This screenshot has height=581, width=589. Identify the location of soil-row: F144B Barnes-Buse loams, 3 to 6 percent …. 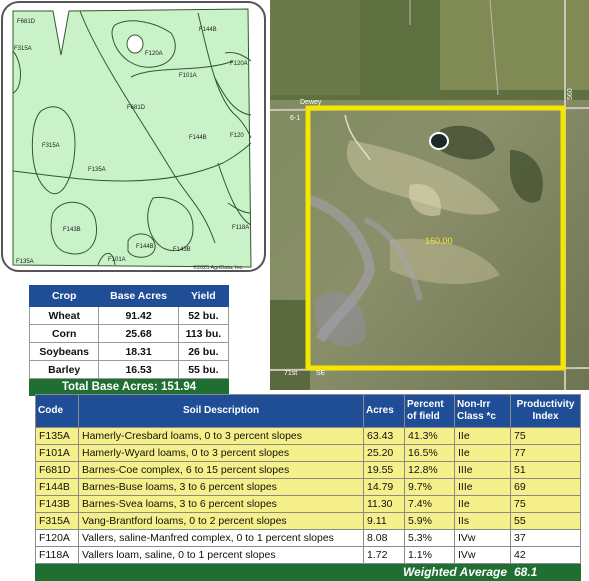
(308, 487).